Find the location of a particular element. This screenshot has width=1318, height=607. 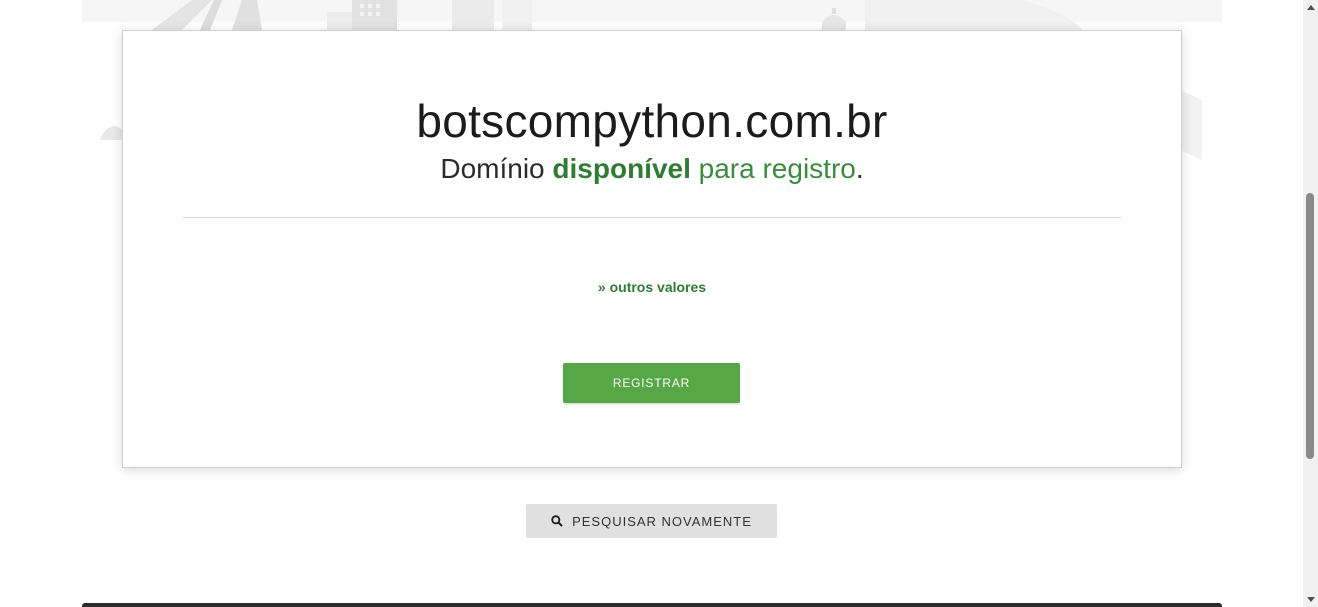

scroll-down-arrow-icon is located at coordinates (1310, 599).